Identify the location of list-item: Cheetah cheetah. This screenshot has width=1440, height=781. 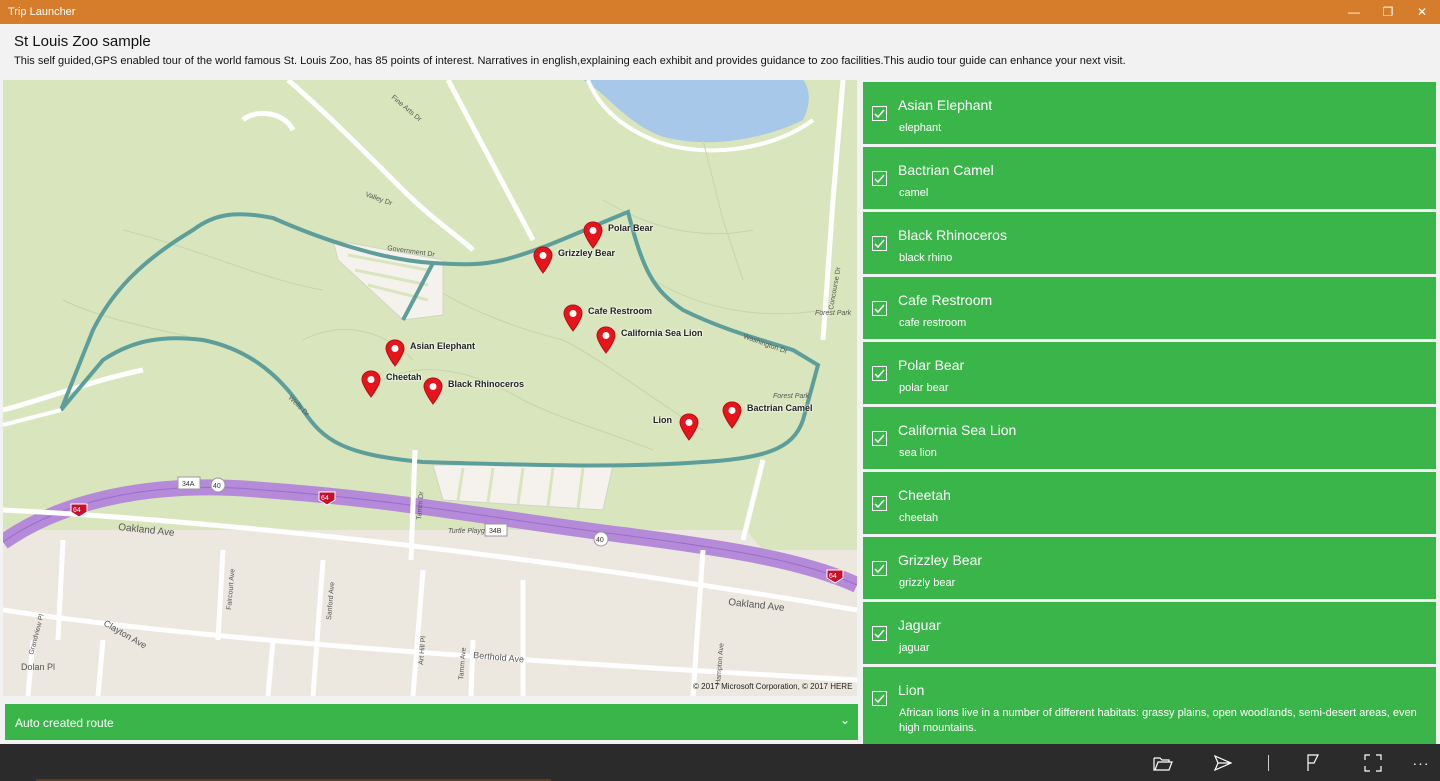
(1149, 503).